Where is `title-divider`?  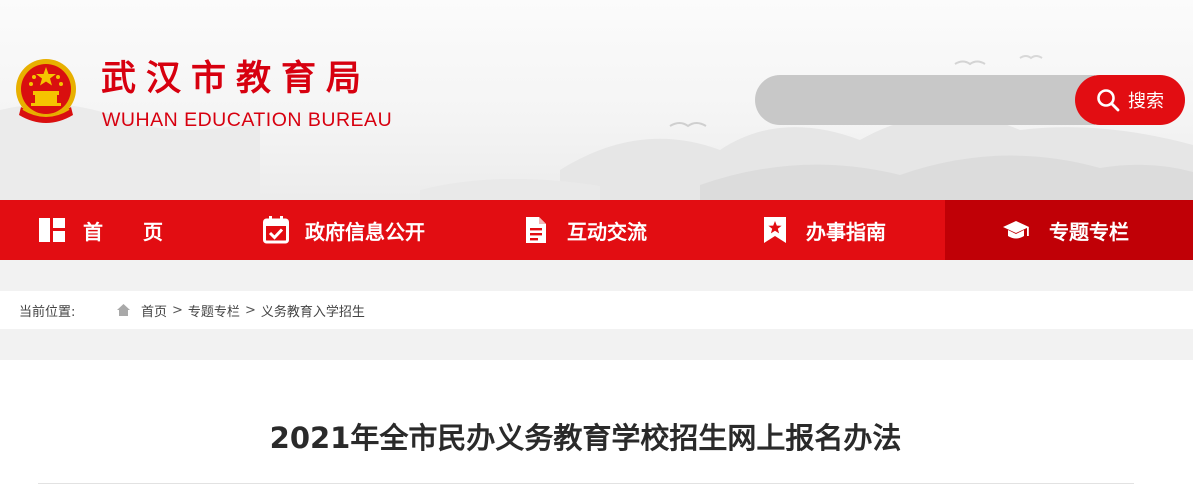
title-divider is located at coordinates (586, 483).